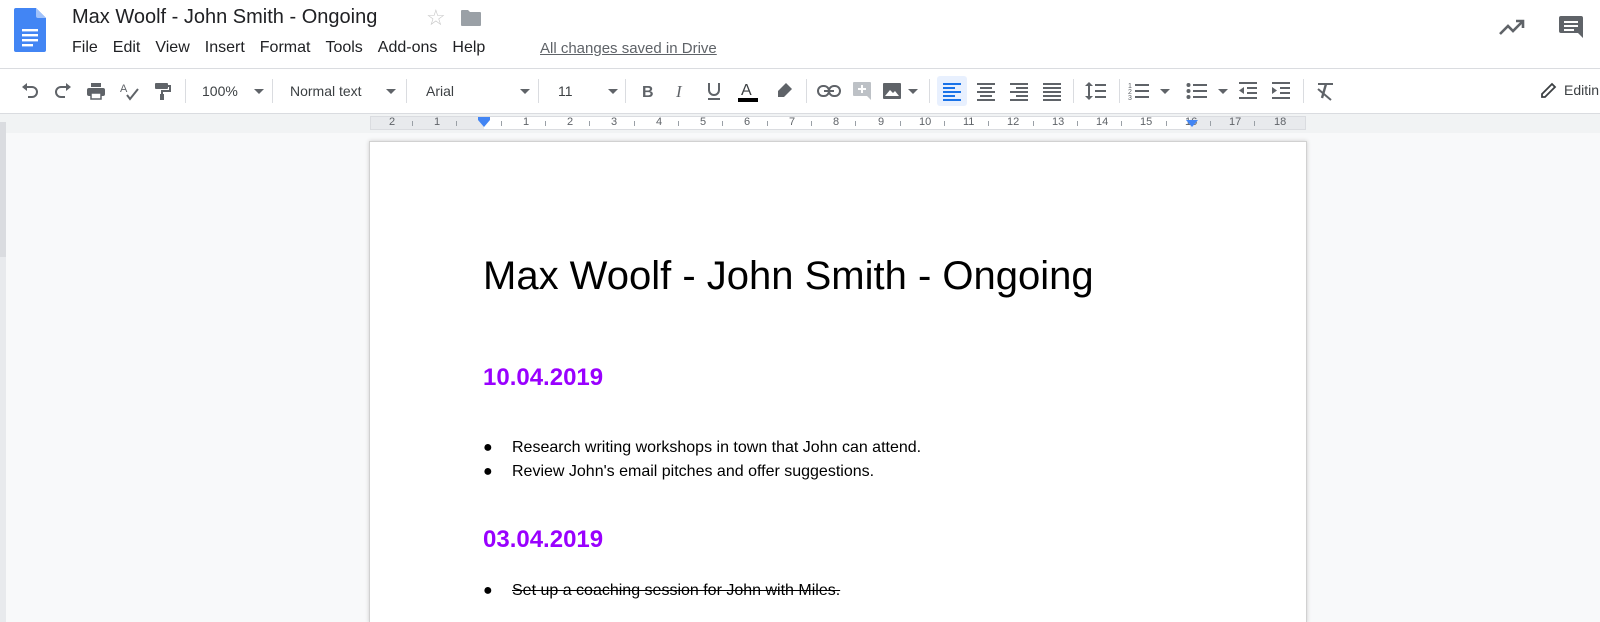 The image size is (1600, 622). I want to click on ruler-label: 4, so click(659, 122).